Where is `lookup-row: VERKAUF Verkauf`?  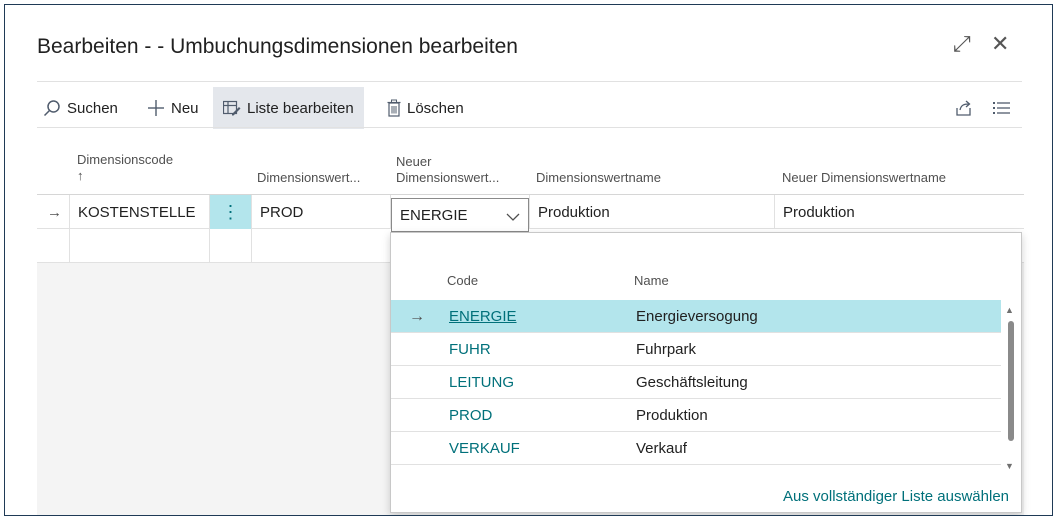 lookup-row: VERKAUF Verkauf is located at coordinates (696, 448).